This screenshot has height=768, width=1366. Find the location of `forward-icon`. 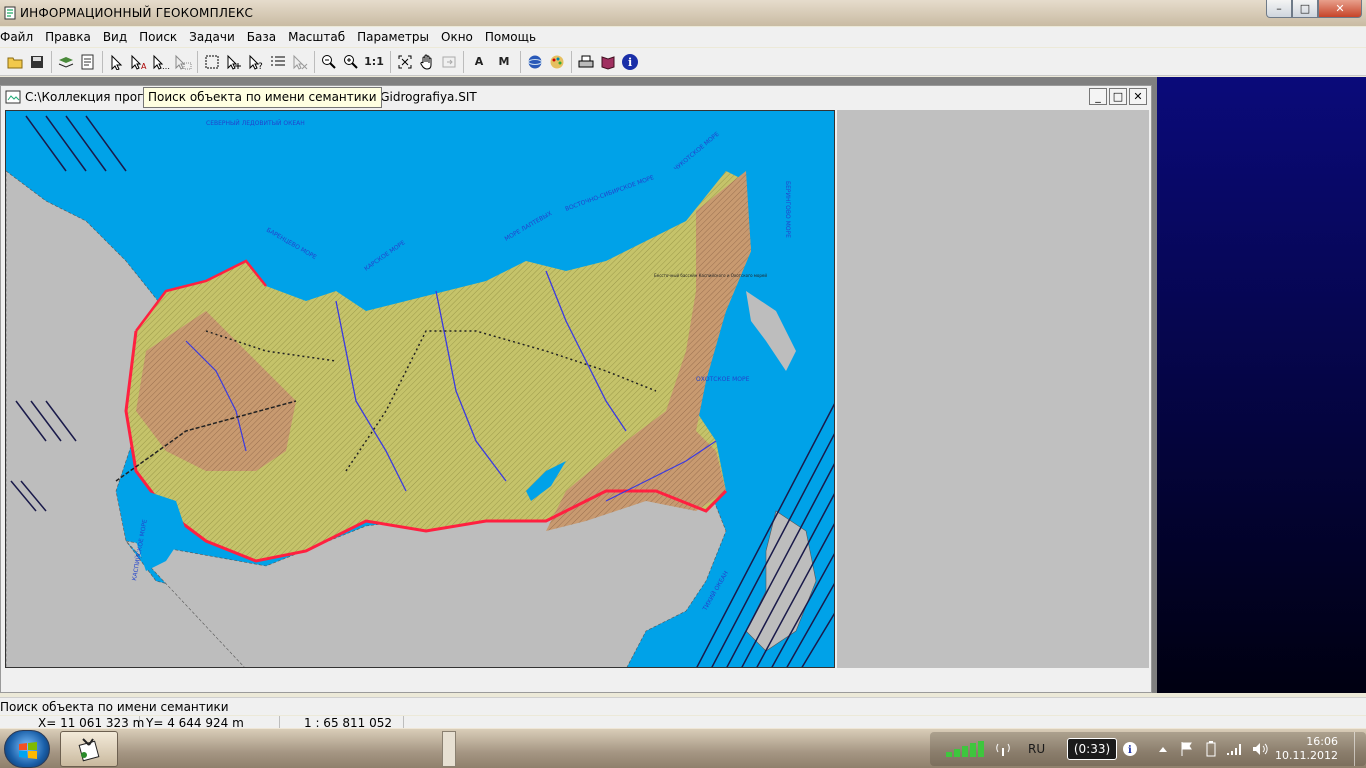

forward-icon is located at coordinates (448, 62).